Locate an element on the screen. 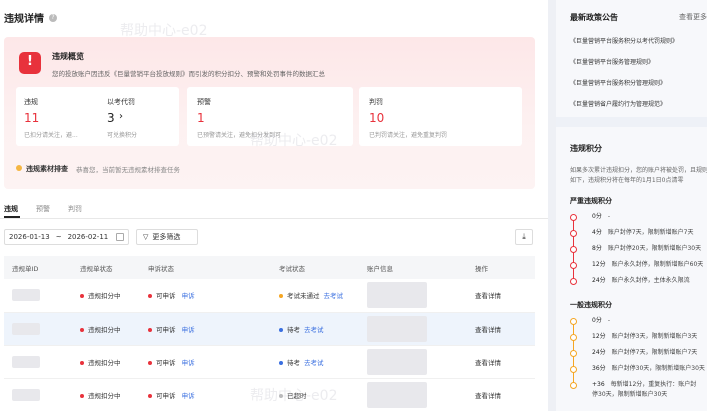  row-exam: 待考 去考试 is located at coordinates (315, 328).